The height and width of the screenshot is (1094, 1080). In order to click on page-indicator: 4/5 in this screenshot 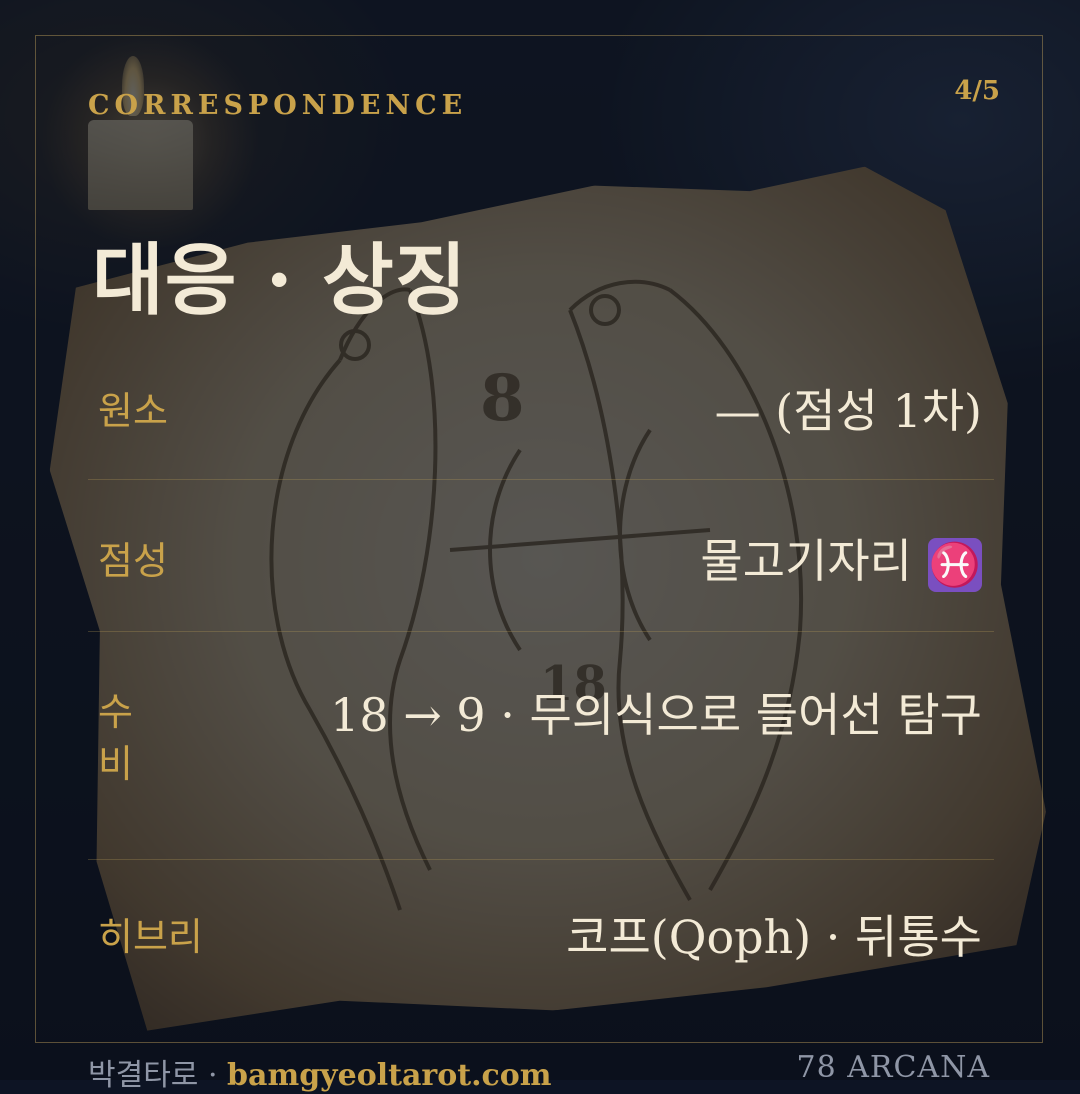, I will do `click(977, 91)`.